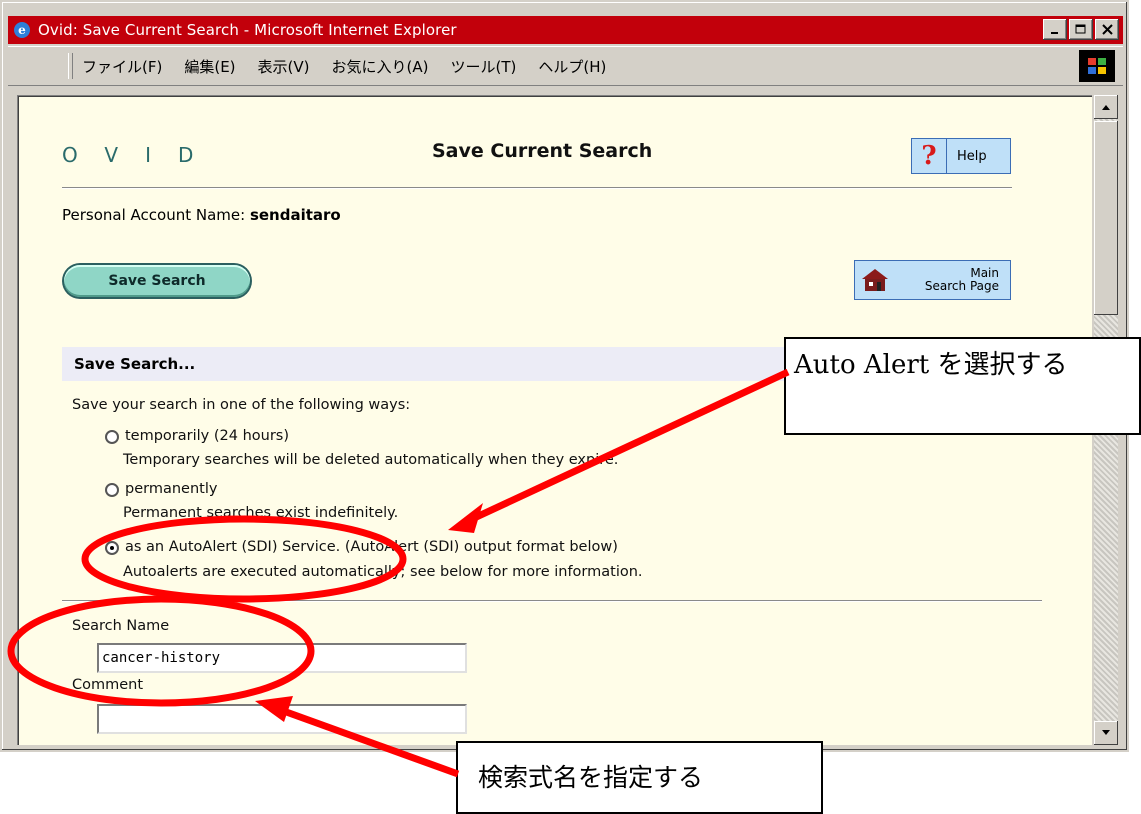  I want to click on menu-favorites: お気に入り(A), so click(380, 66).